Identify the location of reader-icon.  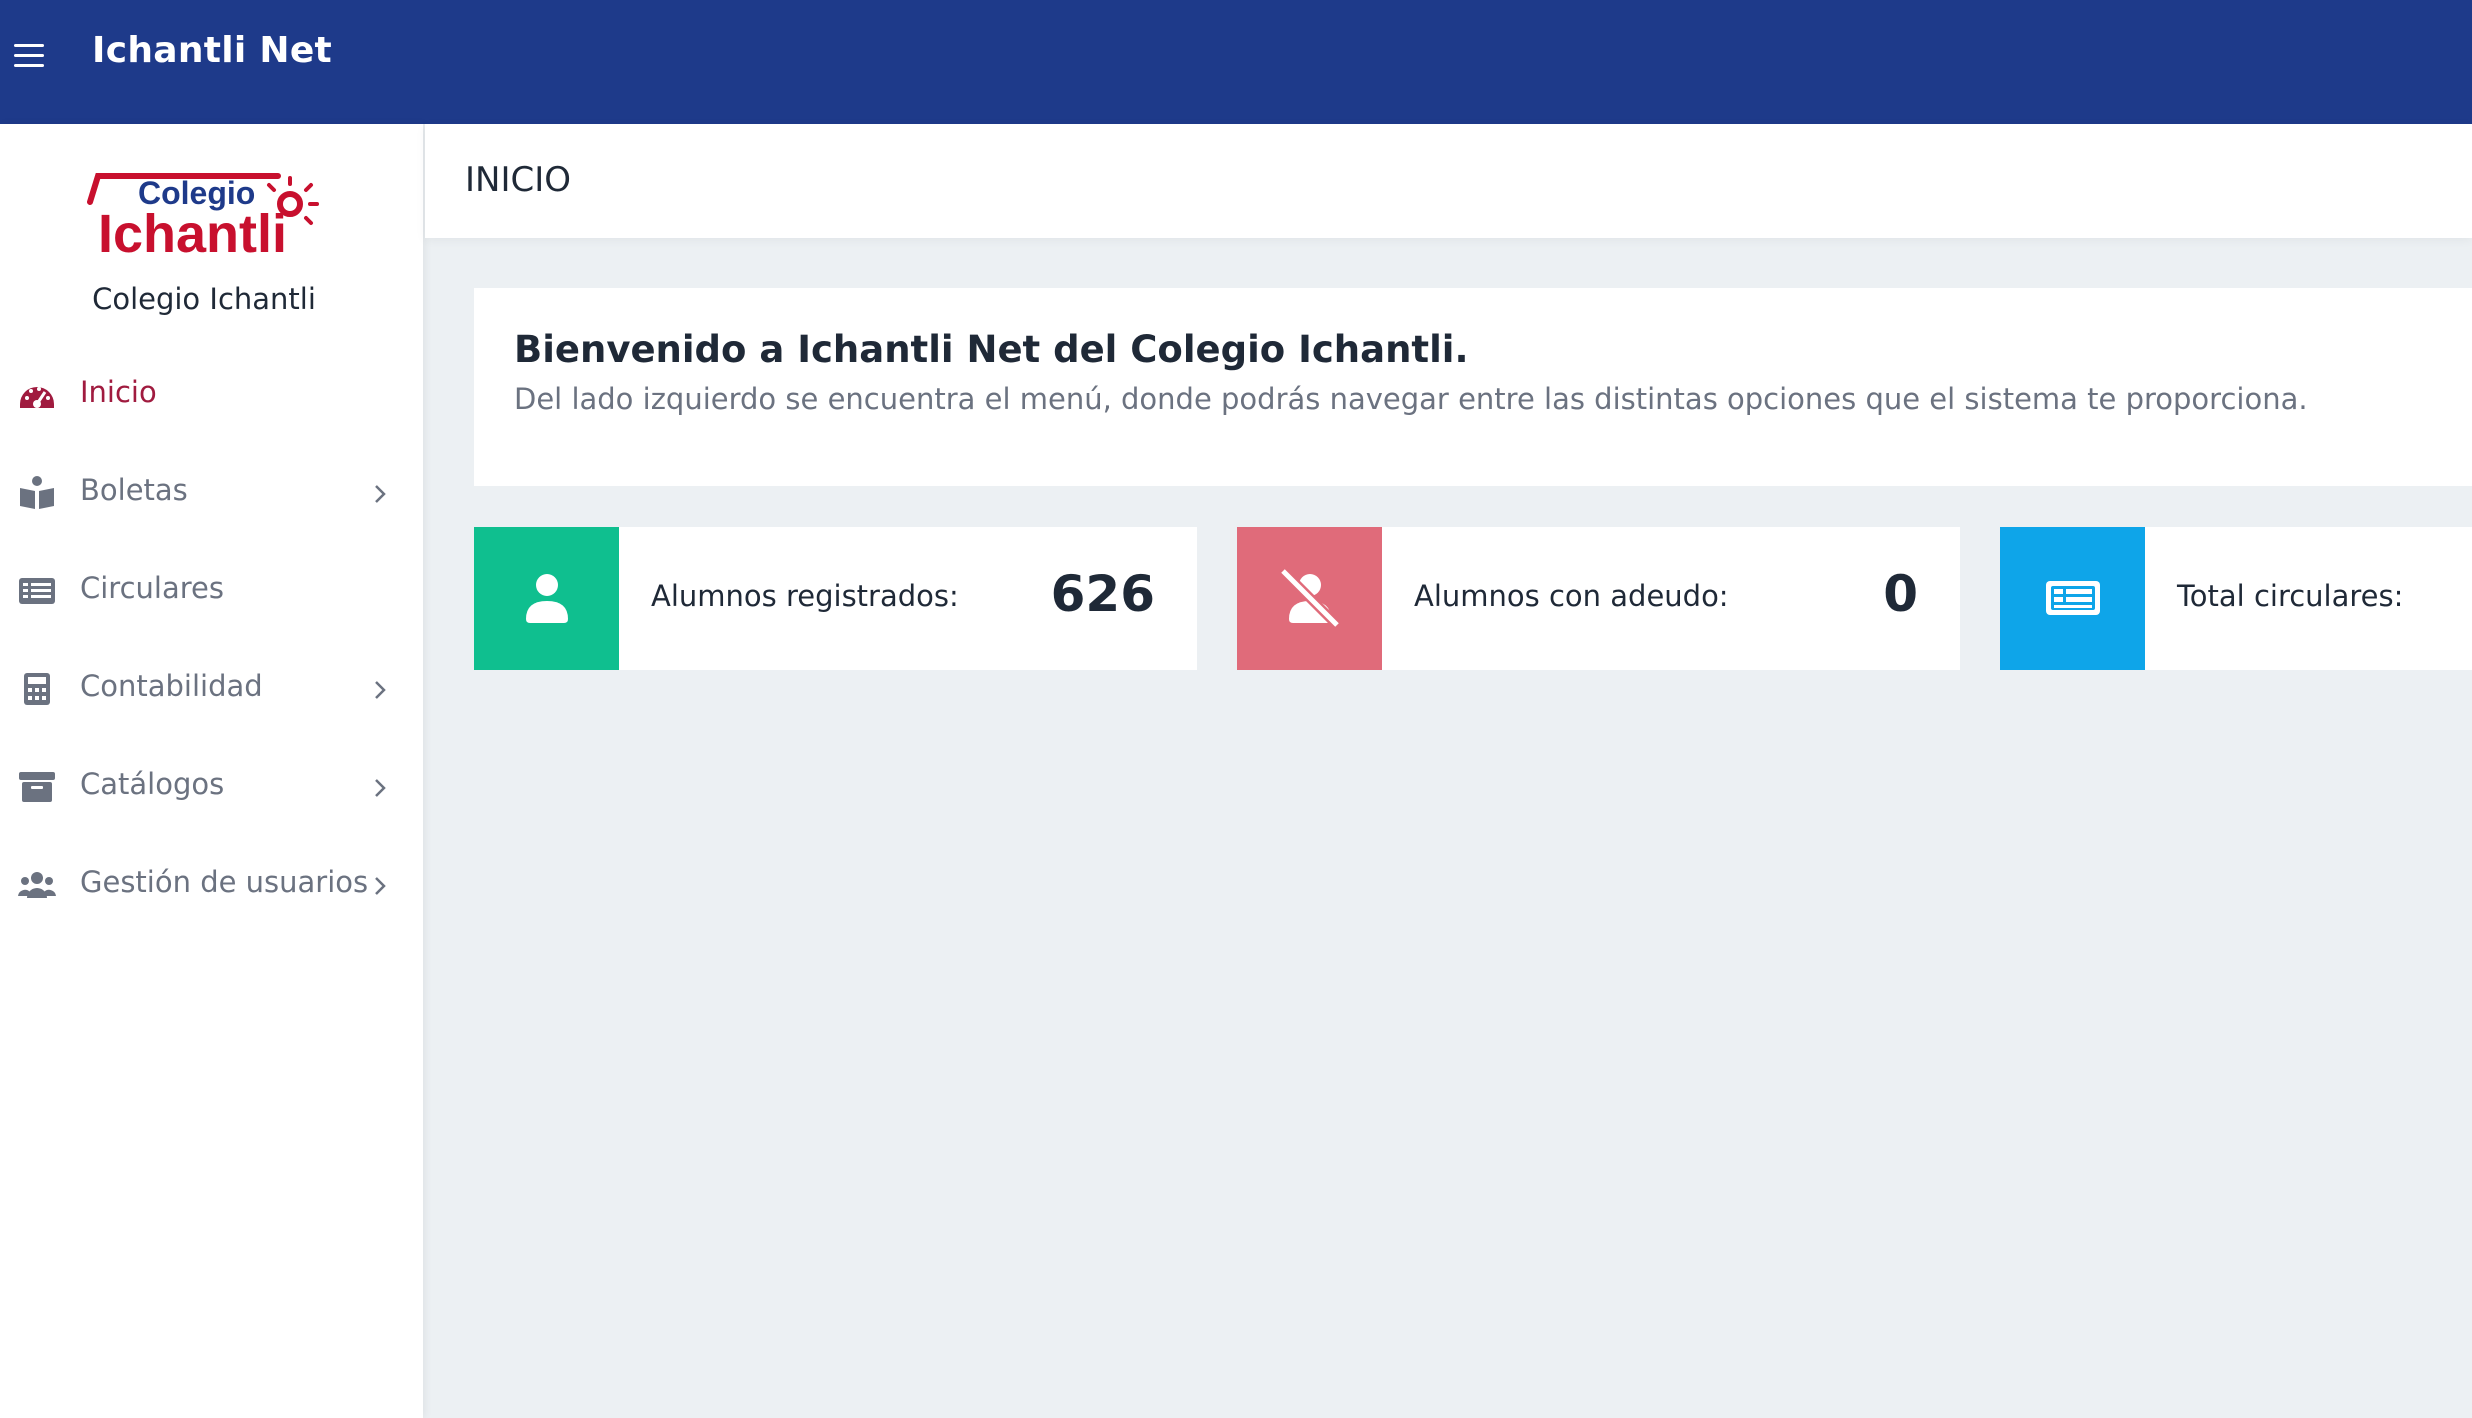
(37, 492).